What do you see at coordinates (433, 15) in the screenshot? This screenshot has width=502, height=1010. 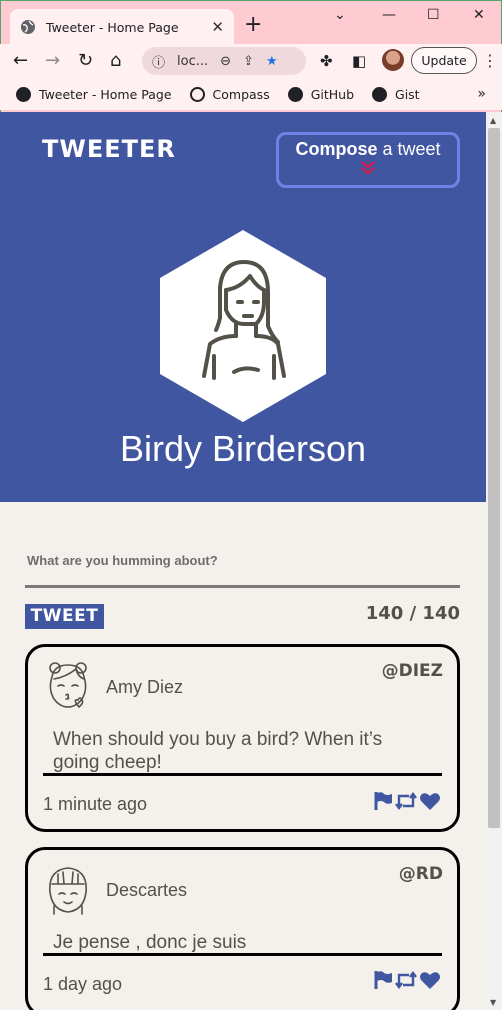 I see `maximize-icon: ☐` at bounding box center [433, 15].